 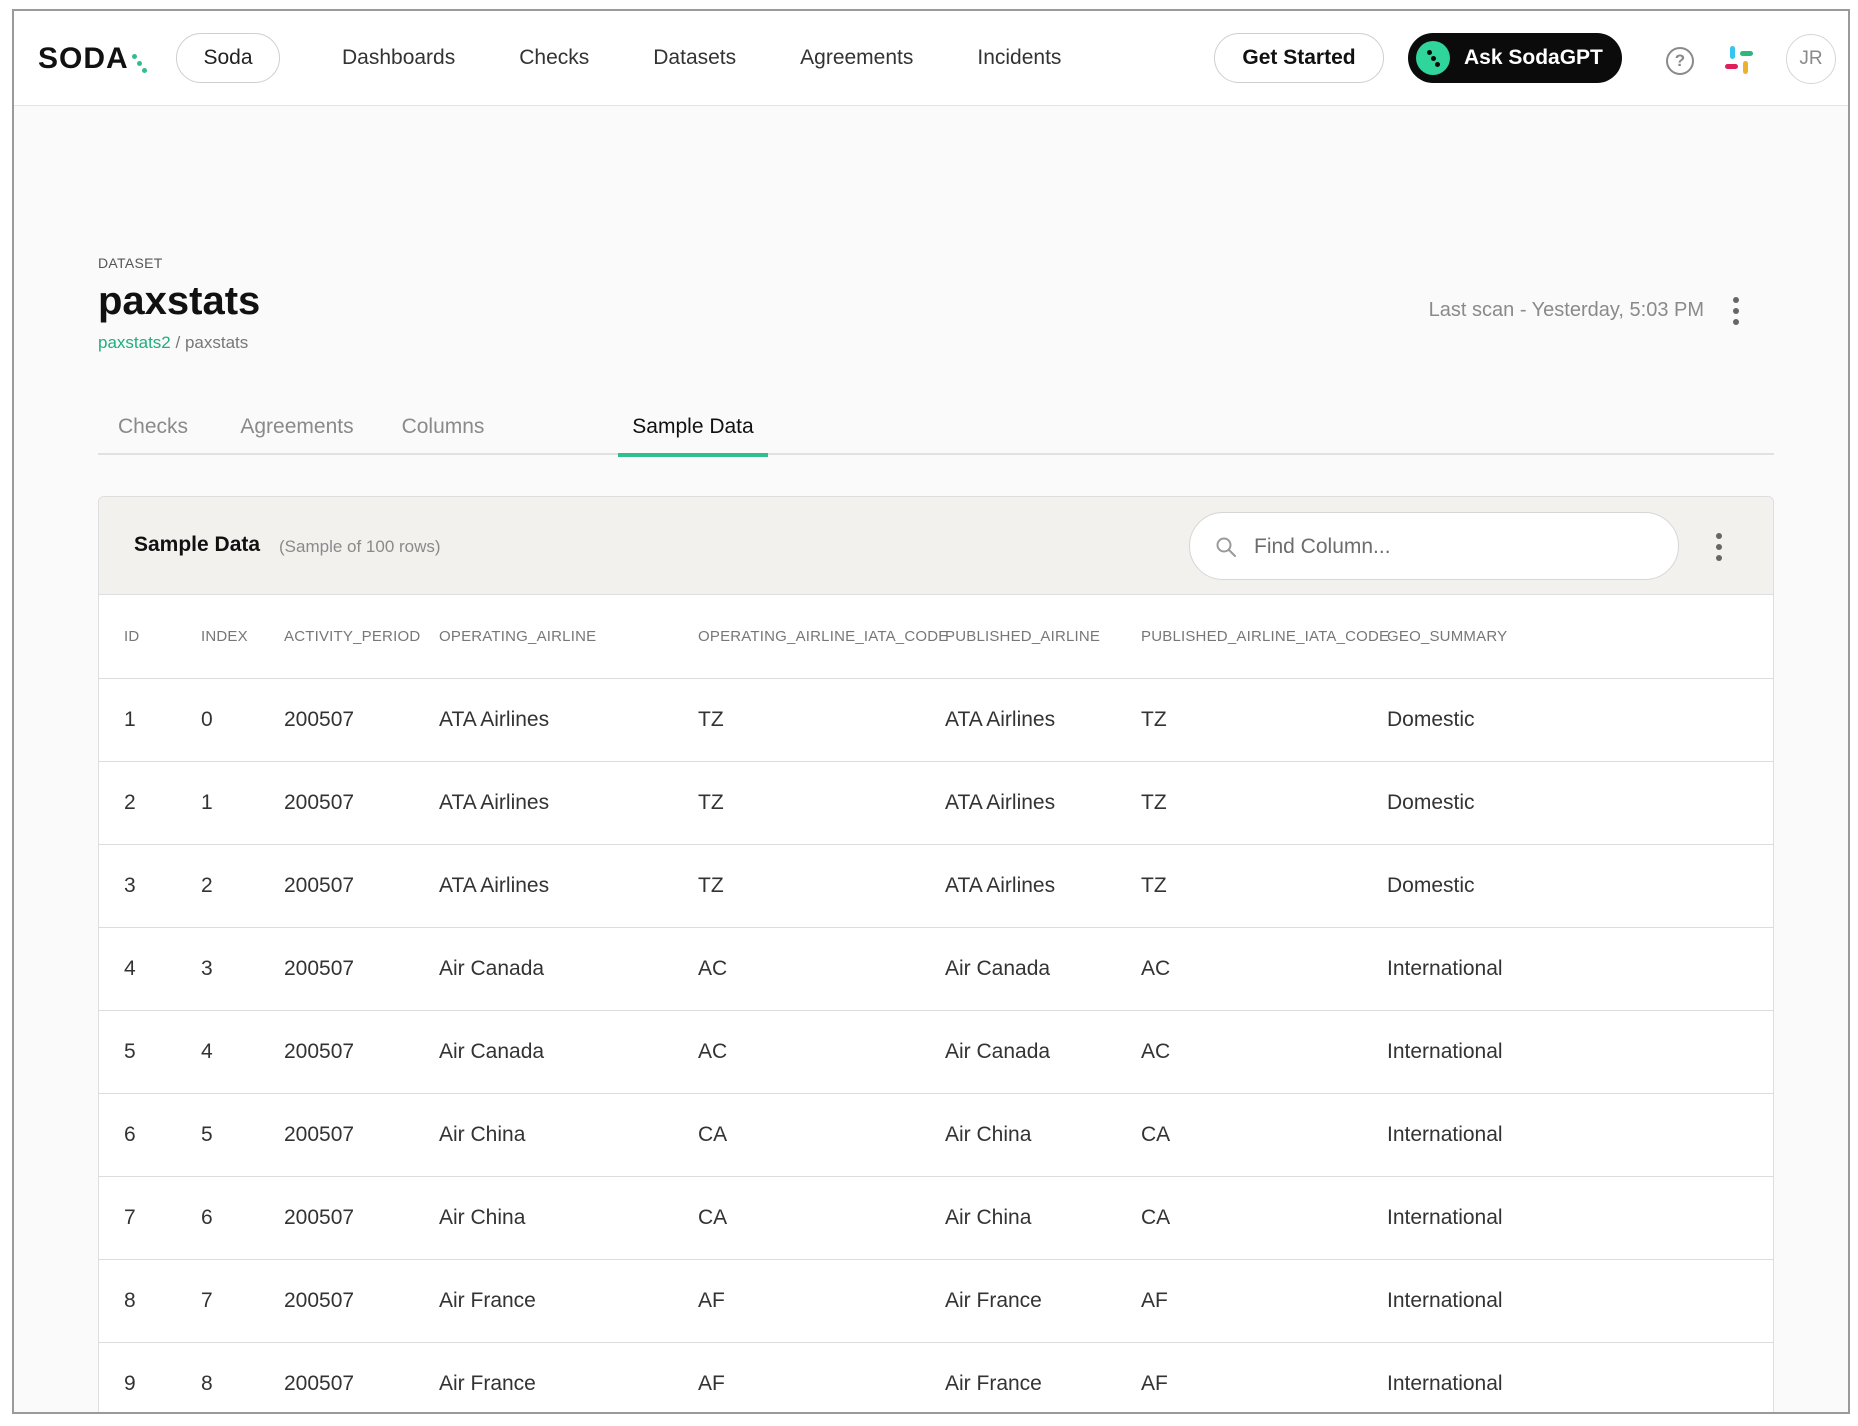 What do you see at coordinates (1533, 57) in the screenshot?
I see `ask-sodagpt-label: Ask SodaGPT` at bounding box center [1533, 57].